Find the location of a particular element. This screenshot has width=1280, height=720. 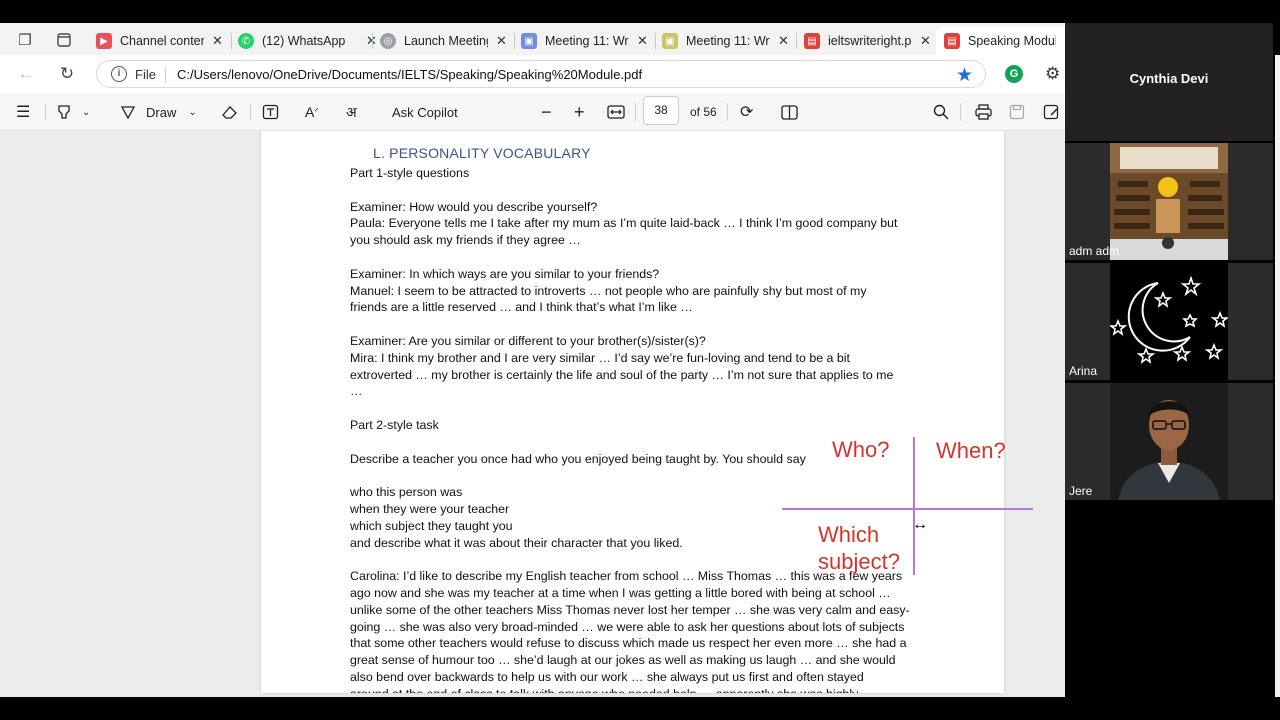

document-line: which subject they taught you is located at coordinates (431, 525).